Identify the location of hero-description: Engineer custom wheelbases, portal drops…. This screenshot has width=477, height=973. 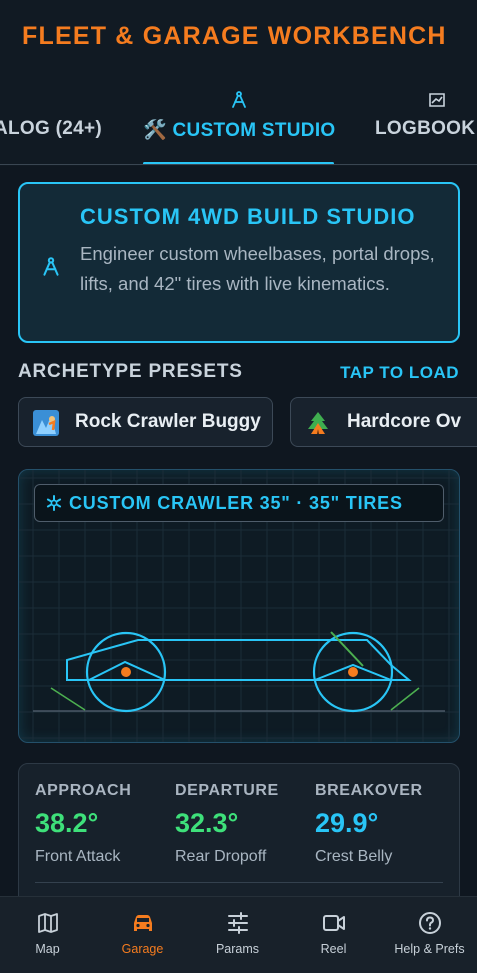
(257, 268).